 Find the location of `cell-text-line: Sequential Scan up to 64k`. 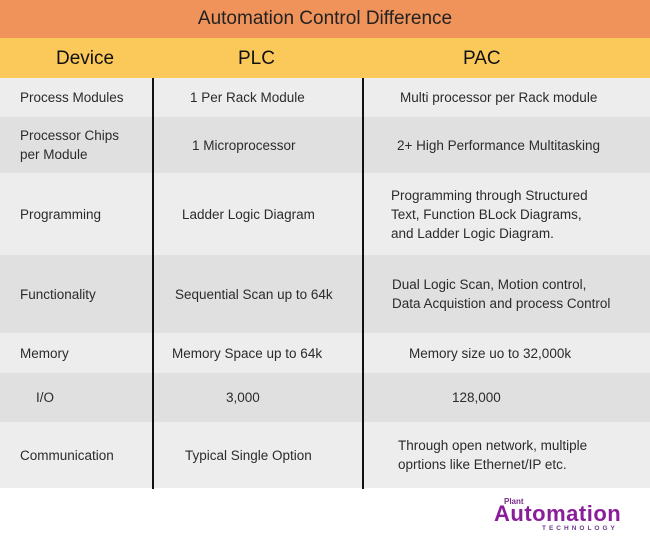

cell-text-line: Sequential Scan up to 64k is located at coordinates (254, 294).